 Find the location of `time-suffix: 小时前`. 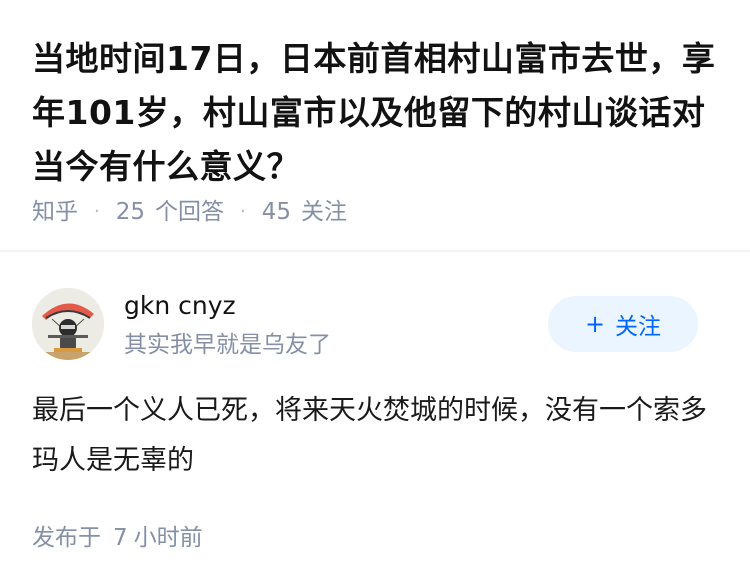

time-suffix: 小时前 is located at coordinates (168, 538).